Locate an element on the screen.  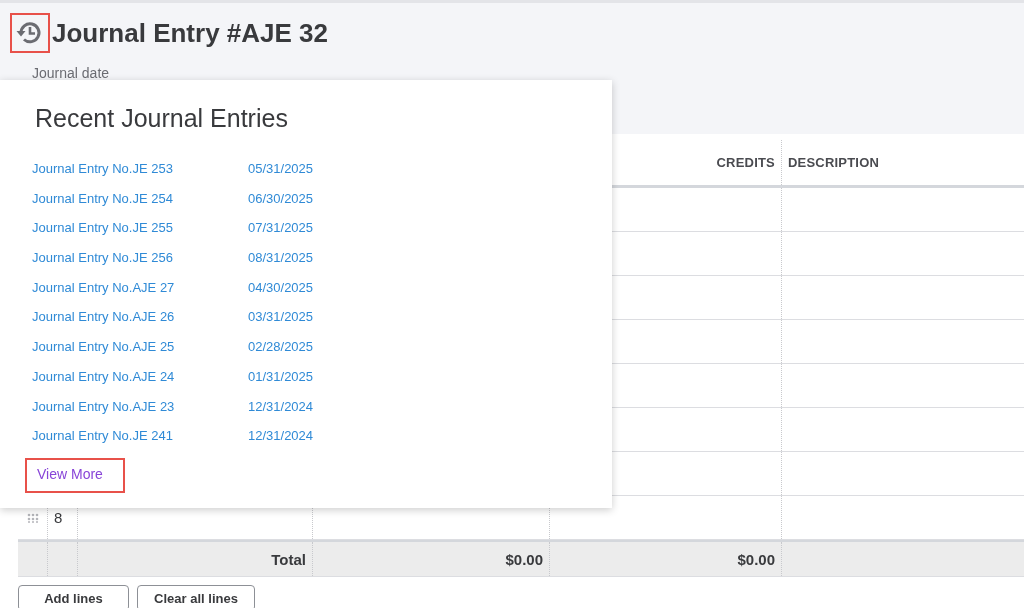
field-label: Journal date is located at coordinates (71, 73).